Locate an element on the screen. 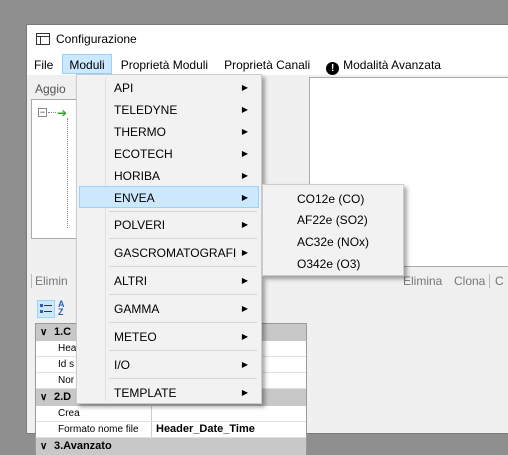  menu-proprieta-moduli: Proprietà Moduli is located at coordinates (164, 64).